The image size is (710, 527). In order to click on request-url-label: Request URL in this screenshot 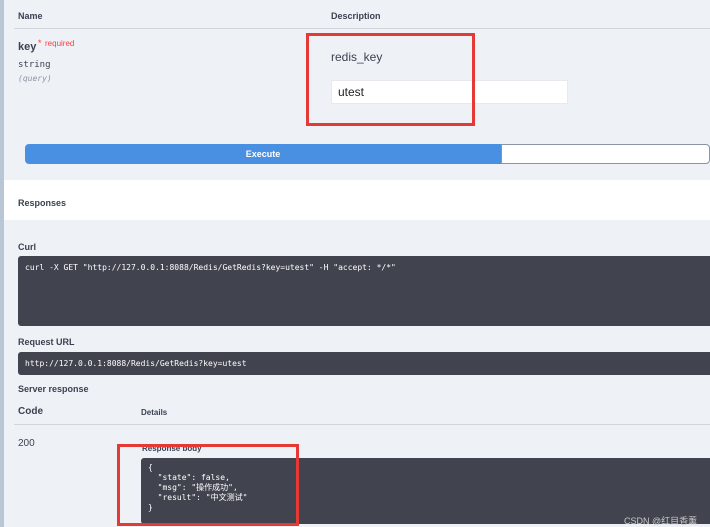, I will do `click(46, 342)`.